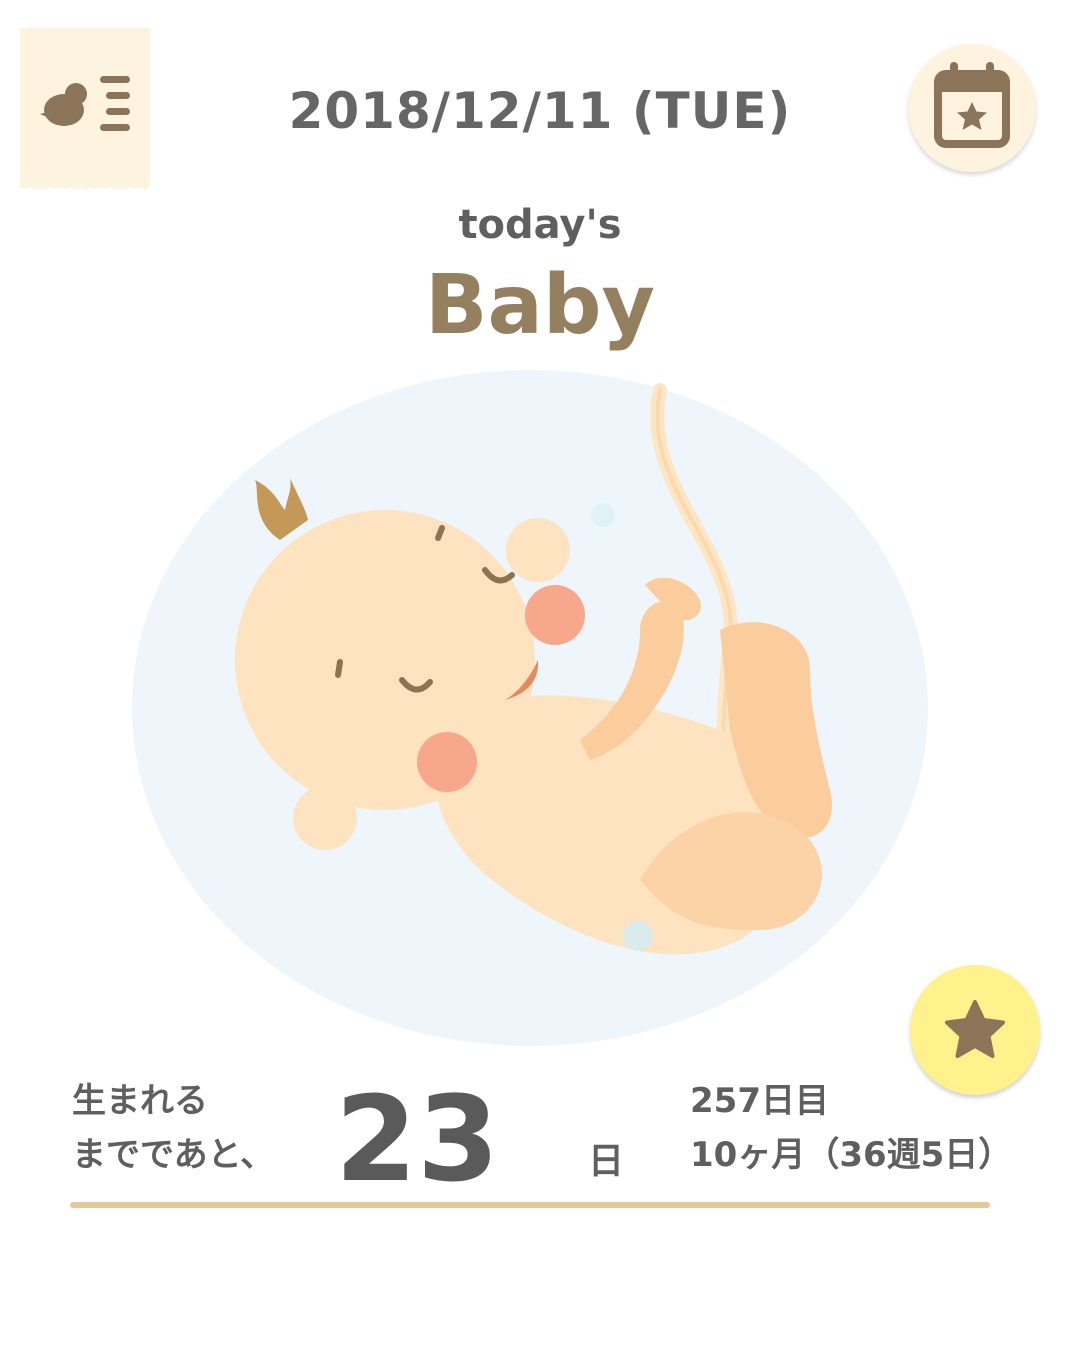  I want to click on page-title: Baby, so click(540, 305).